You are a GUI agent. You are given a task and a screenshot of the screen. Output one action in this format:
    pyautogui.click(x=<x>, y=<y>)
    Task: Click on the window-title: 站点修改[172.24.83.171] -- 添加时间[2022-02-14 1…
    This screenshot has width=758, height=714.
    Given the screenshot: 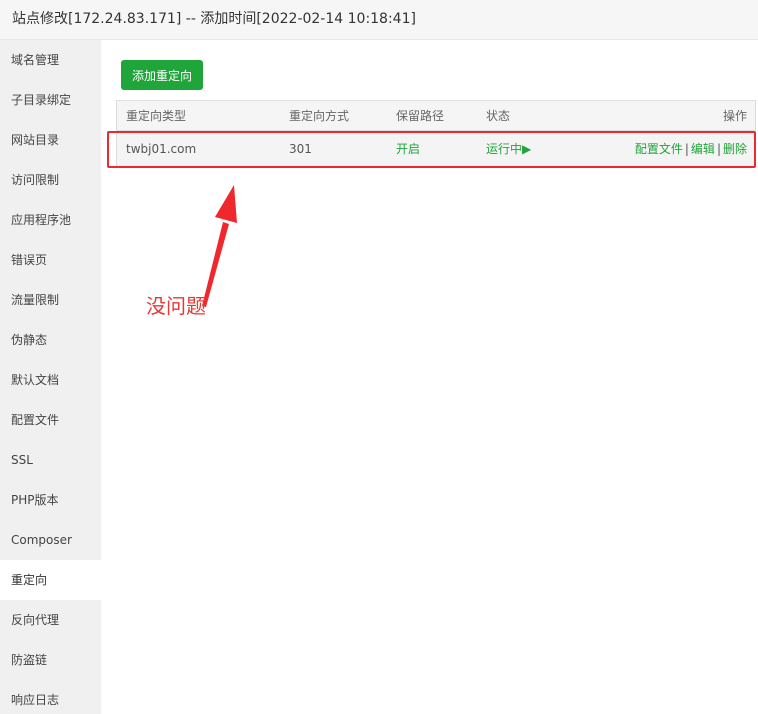 What is the action you would take?
    pyautogui.click(x=379, y=20)
    